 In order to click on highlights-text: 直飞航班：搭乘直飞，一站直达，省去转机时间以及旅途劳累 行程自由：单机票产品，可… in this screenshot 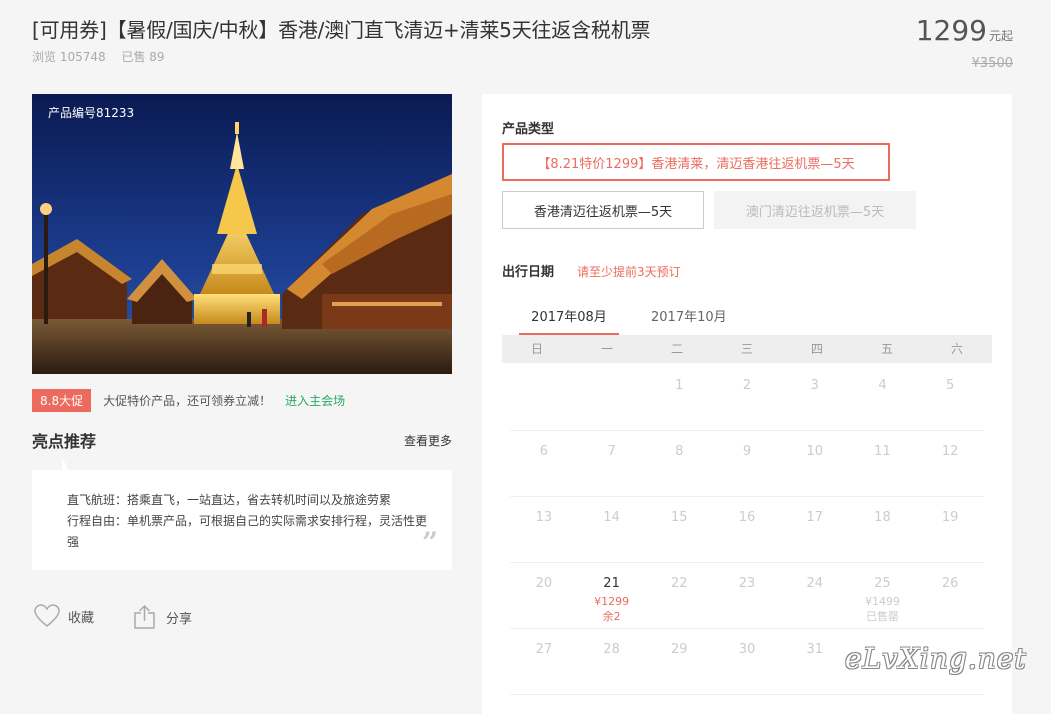, I will do `click(247, 521)`.